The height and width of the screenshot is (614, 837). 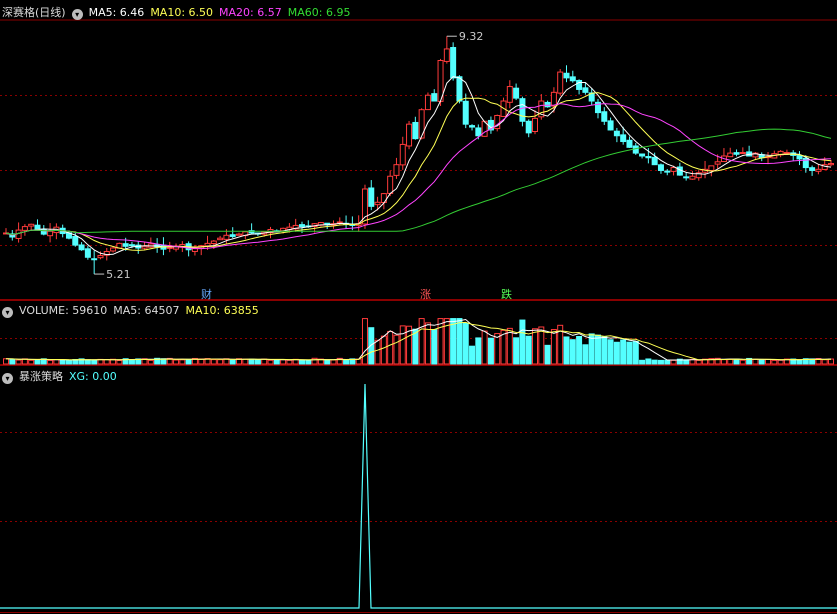 I want to click on stock-title: 深赛格(日线), so click(x=34, y=12).